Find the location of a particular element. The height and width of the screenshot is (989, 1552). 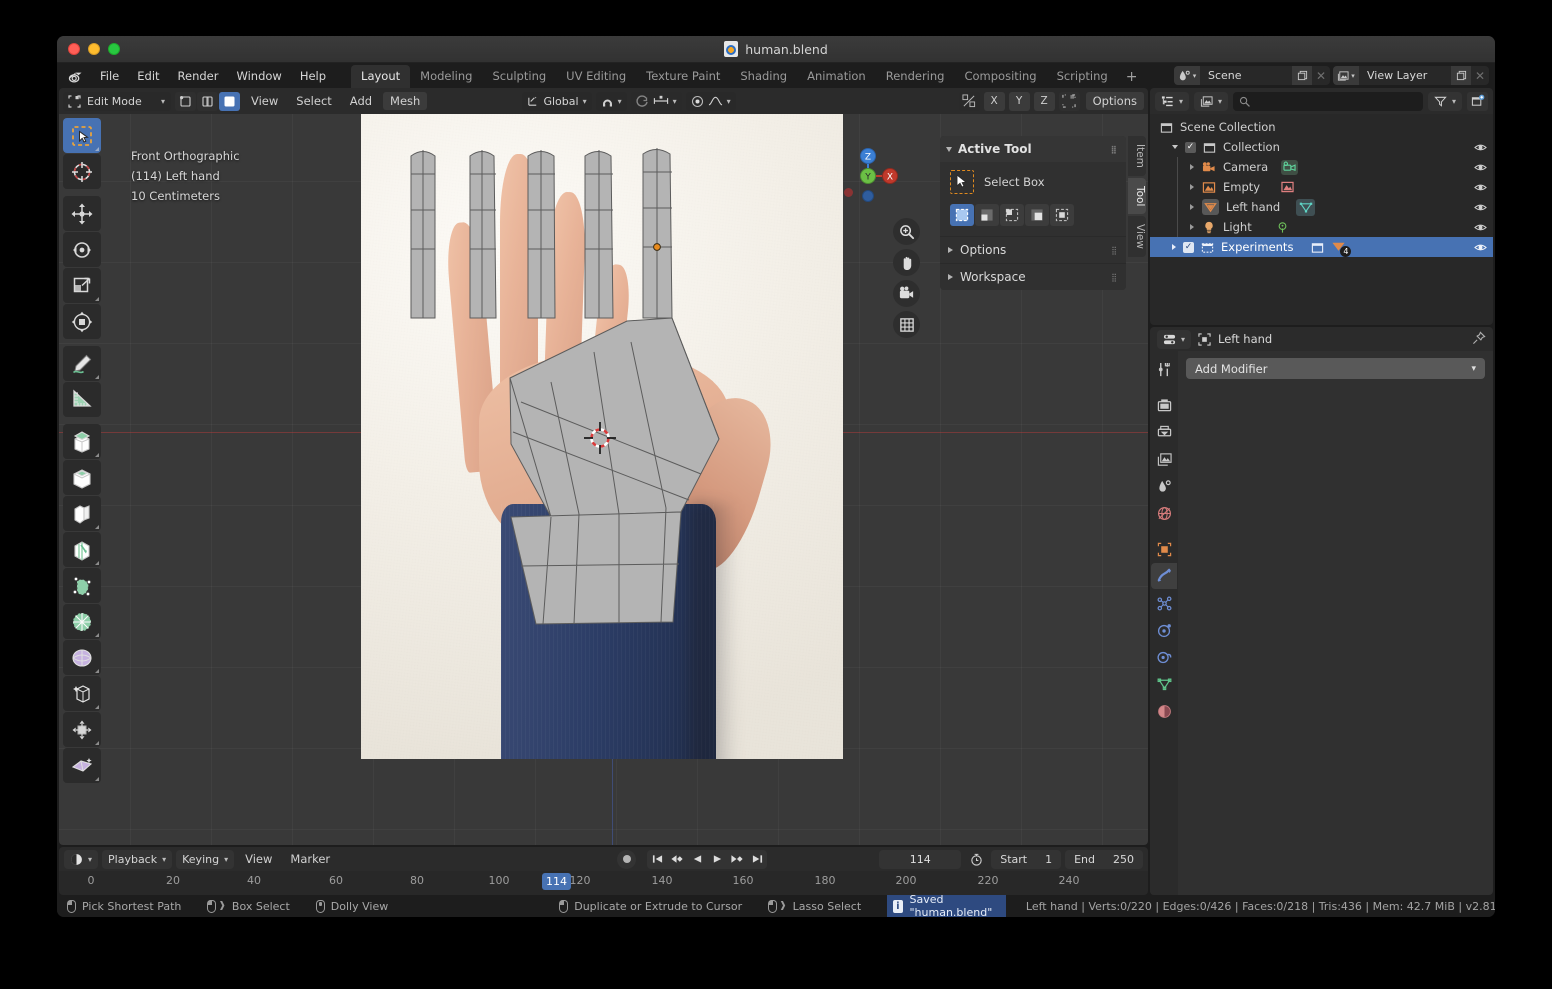

proportional-editing-group: ▾ is located at coordinates (656, 101).